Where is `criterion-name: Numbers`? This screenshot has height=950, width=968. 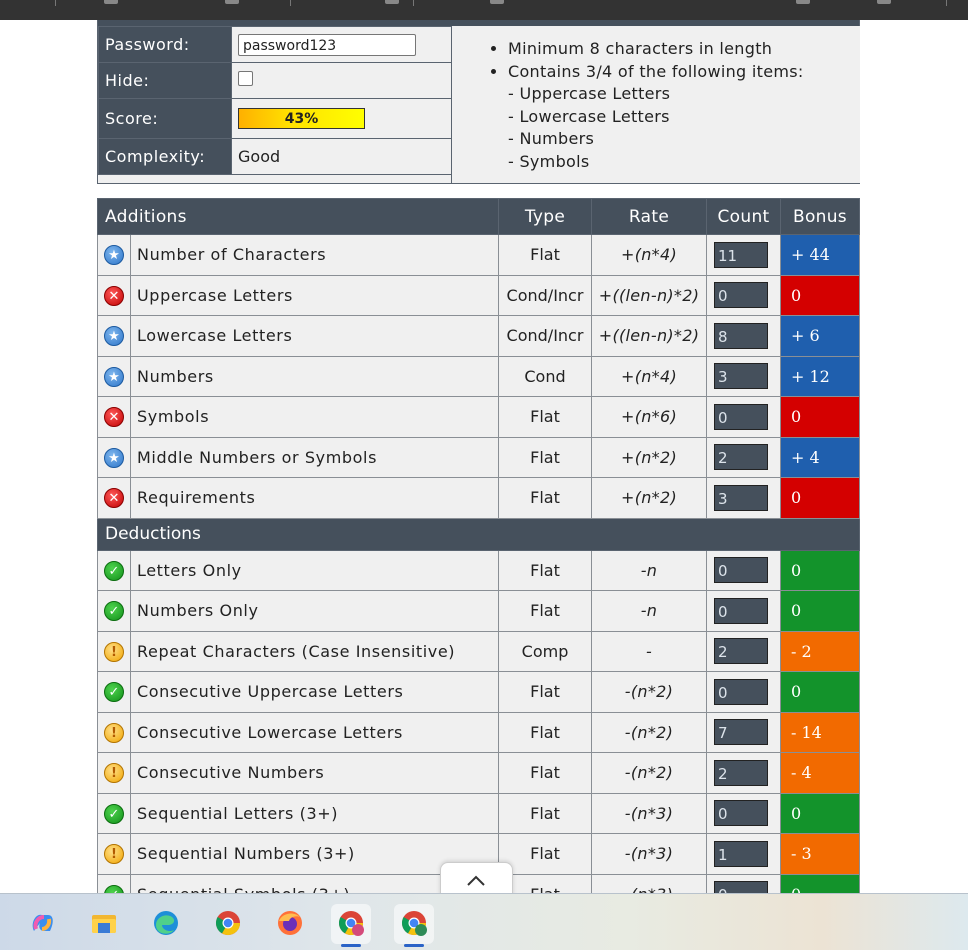
criterion-name: Numbers is located at coordinates (314, 376).